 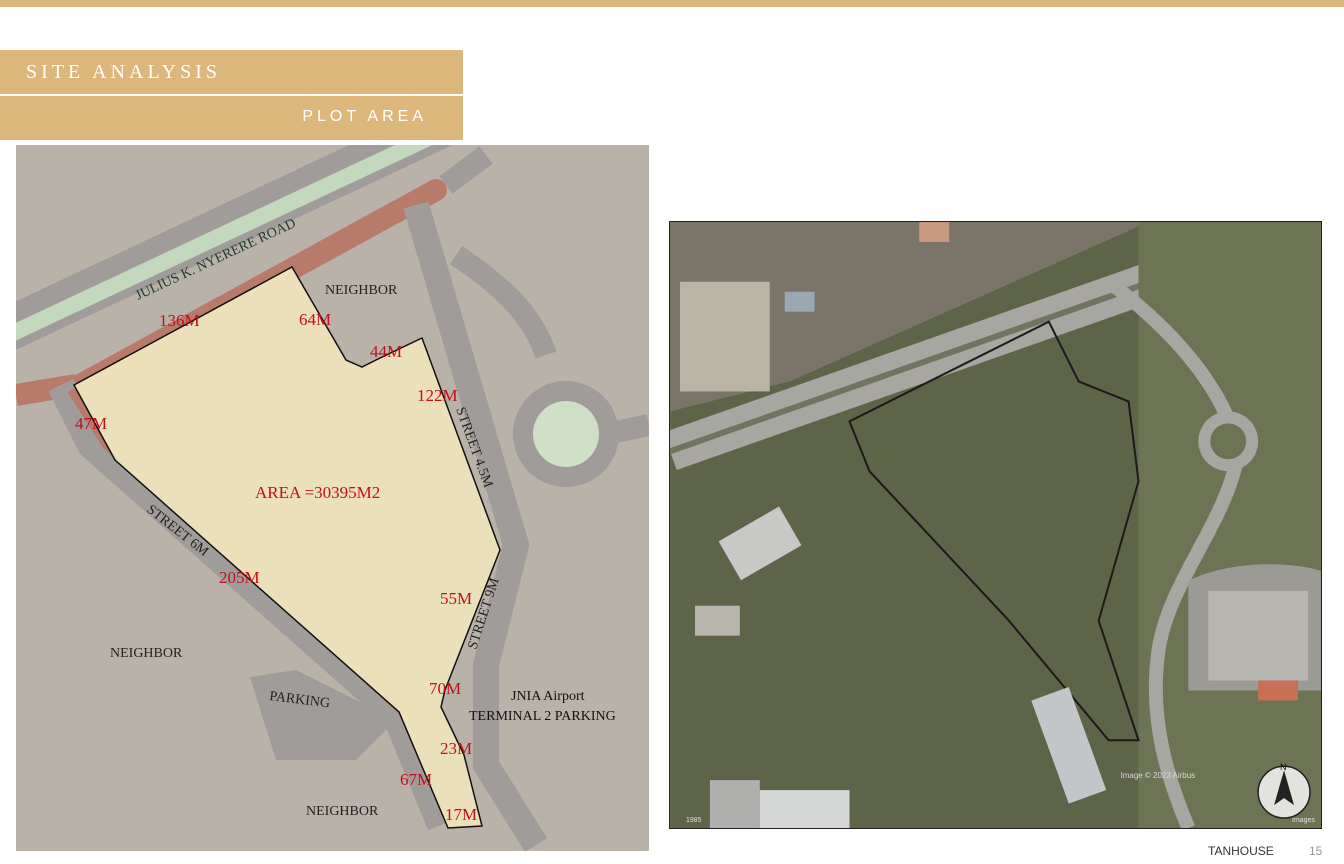 What do you see at coordinates (1303, 820) in the screenshot?
I see `aerial-corner-right: Images` at bounding box center [1303, 820].